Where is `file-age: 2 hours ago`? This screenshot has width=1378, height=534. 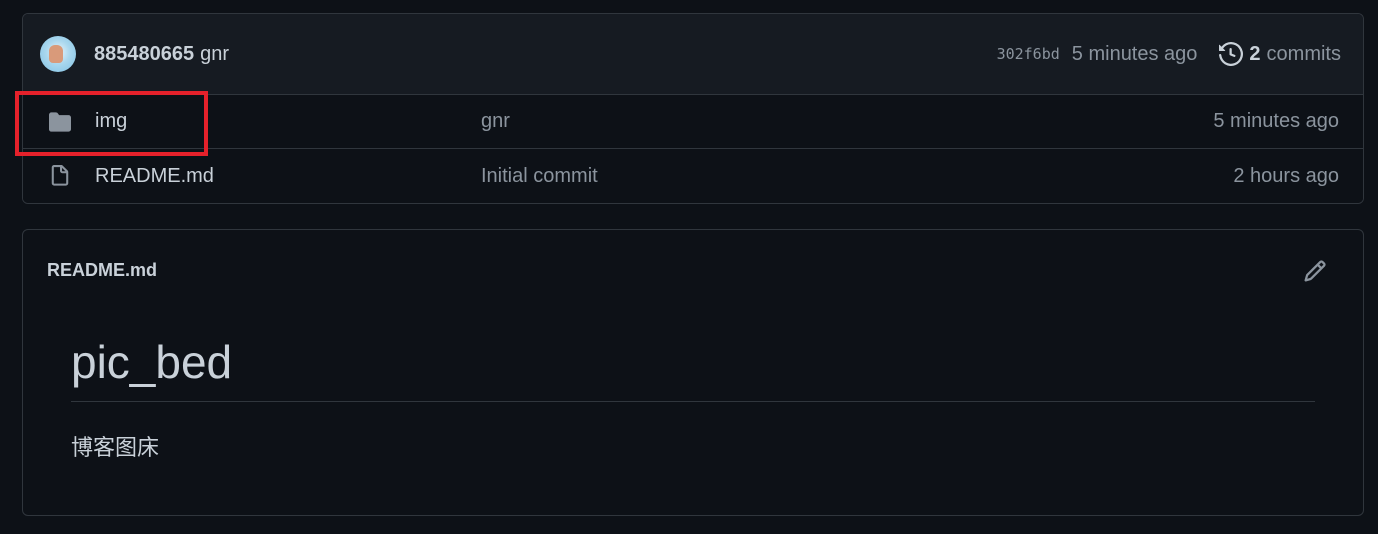
file-age: 2 hours ago is located at coordinates (1286, 175).